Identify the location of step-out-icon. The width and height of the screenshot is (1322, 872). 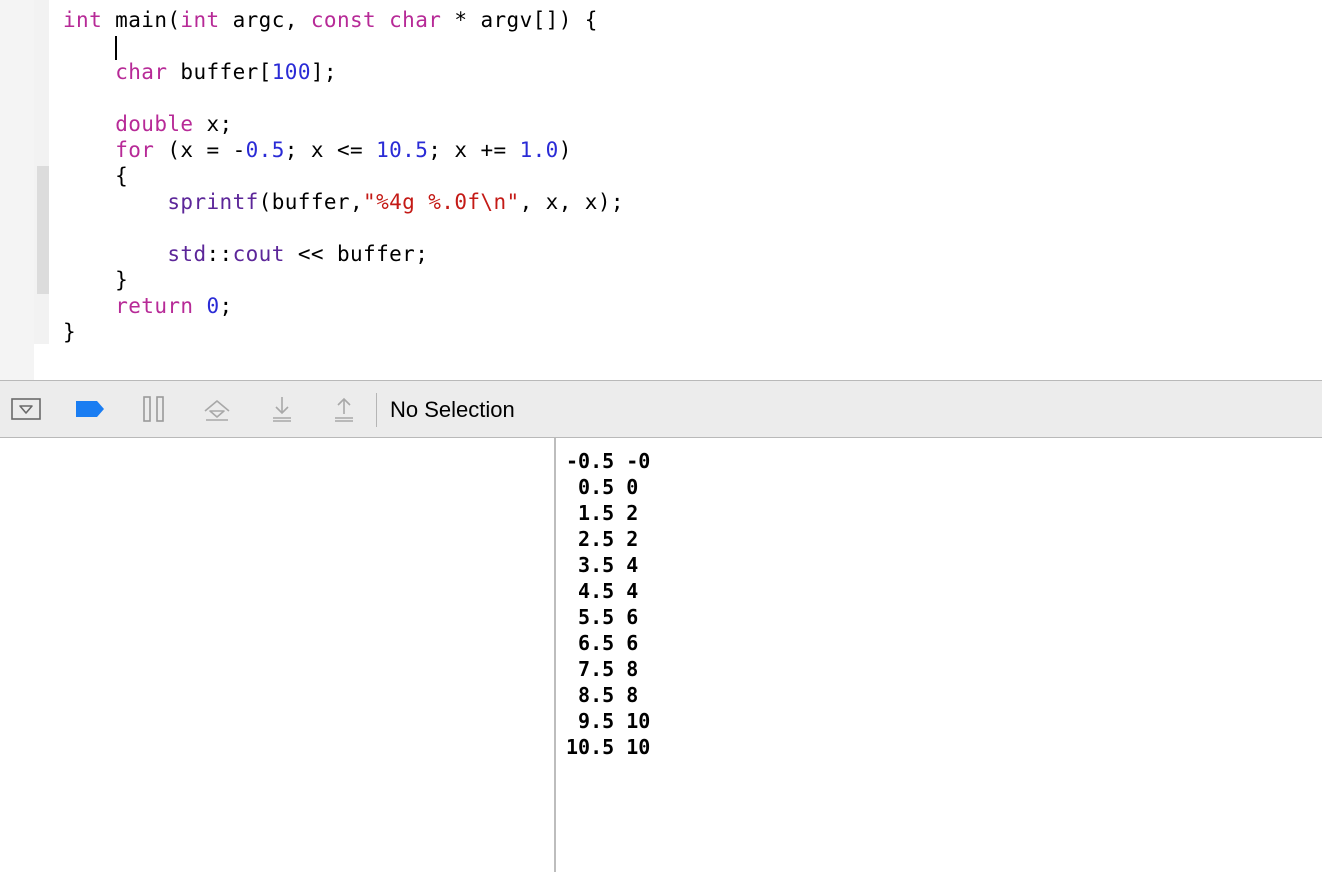
(344, 409).